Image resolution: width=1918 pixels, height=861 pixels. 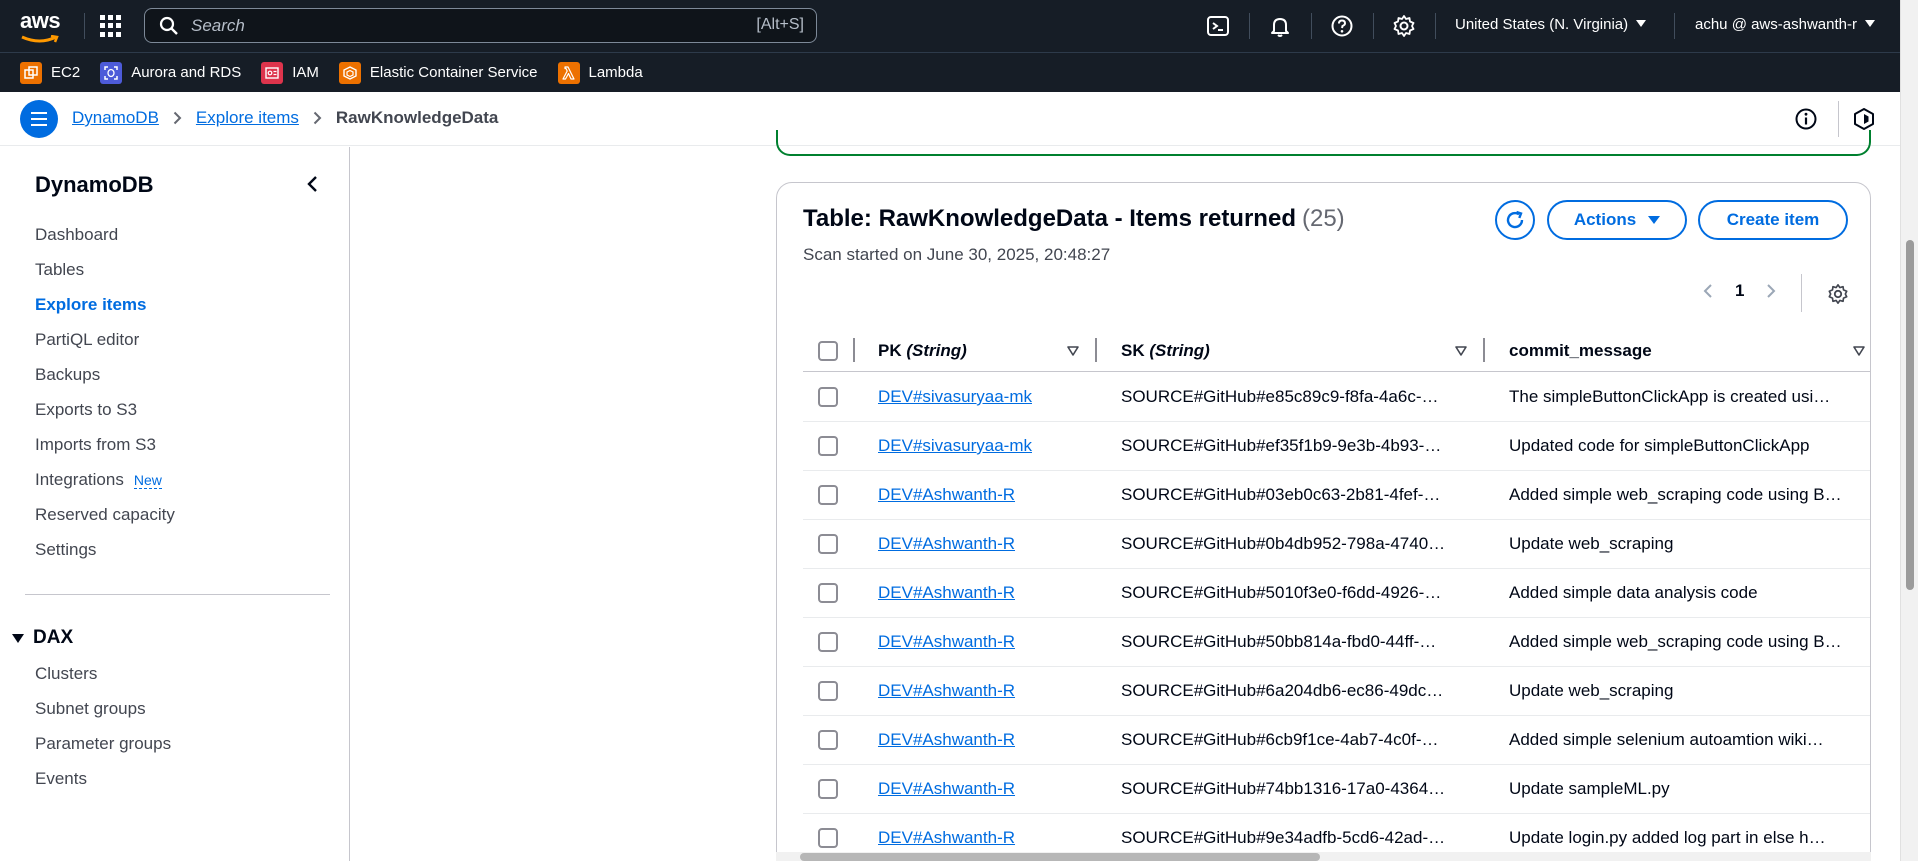 What do you see at coordinates (95, 445) in the screenshot?
I see `sidenav-item-imports-from-s3: Imports from S3` at bounding box center [95, 445].